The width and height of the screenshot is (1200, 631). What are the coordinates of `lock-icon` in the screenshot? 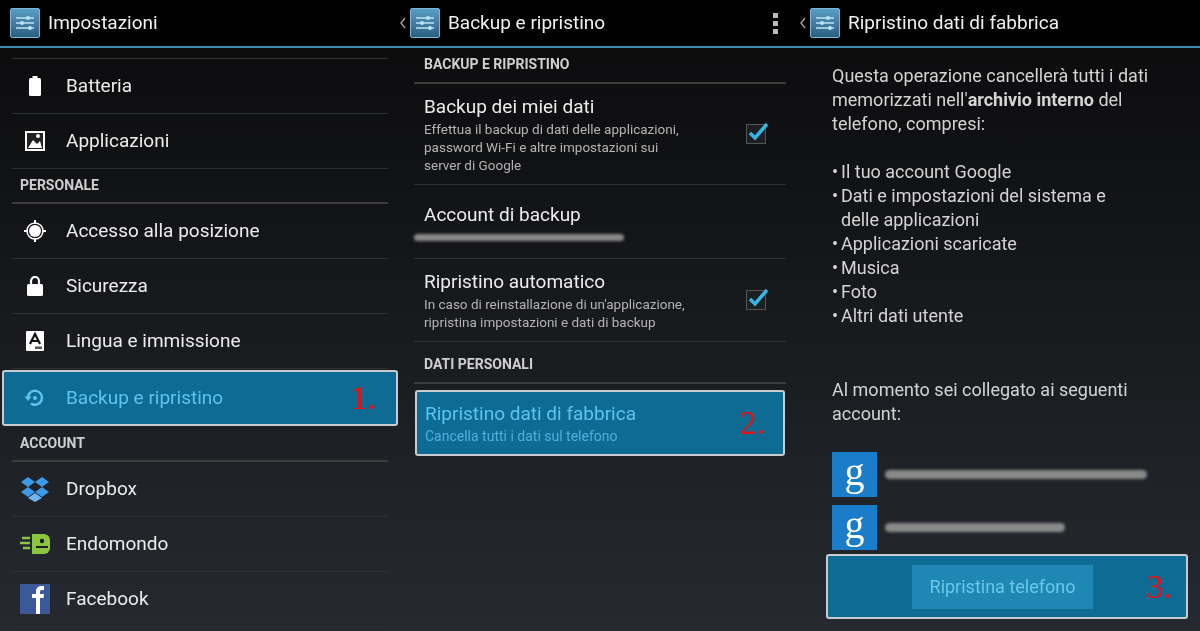 It's located at (35, 286).